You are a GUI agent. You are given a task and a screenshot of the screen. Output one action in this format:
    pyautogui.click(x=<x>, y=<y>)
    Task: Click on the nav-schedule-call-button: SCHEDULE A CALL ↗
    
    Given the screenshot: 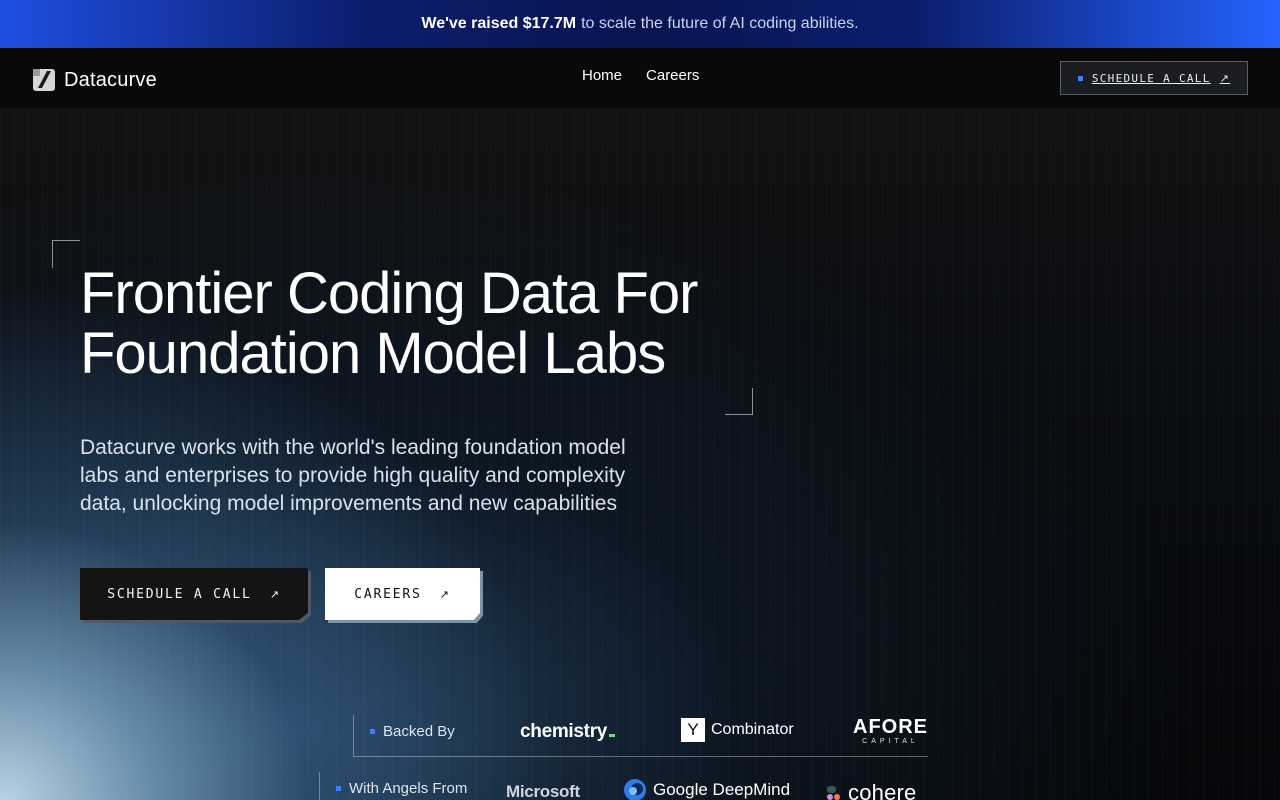 What is the action you would take?
    pyautogui.click(x=1154, y=78)
    